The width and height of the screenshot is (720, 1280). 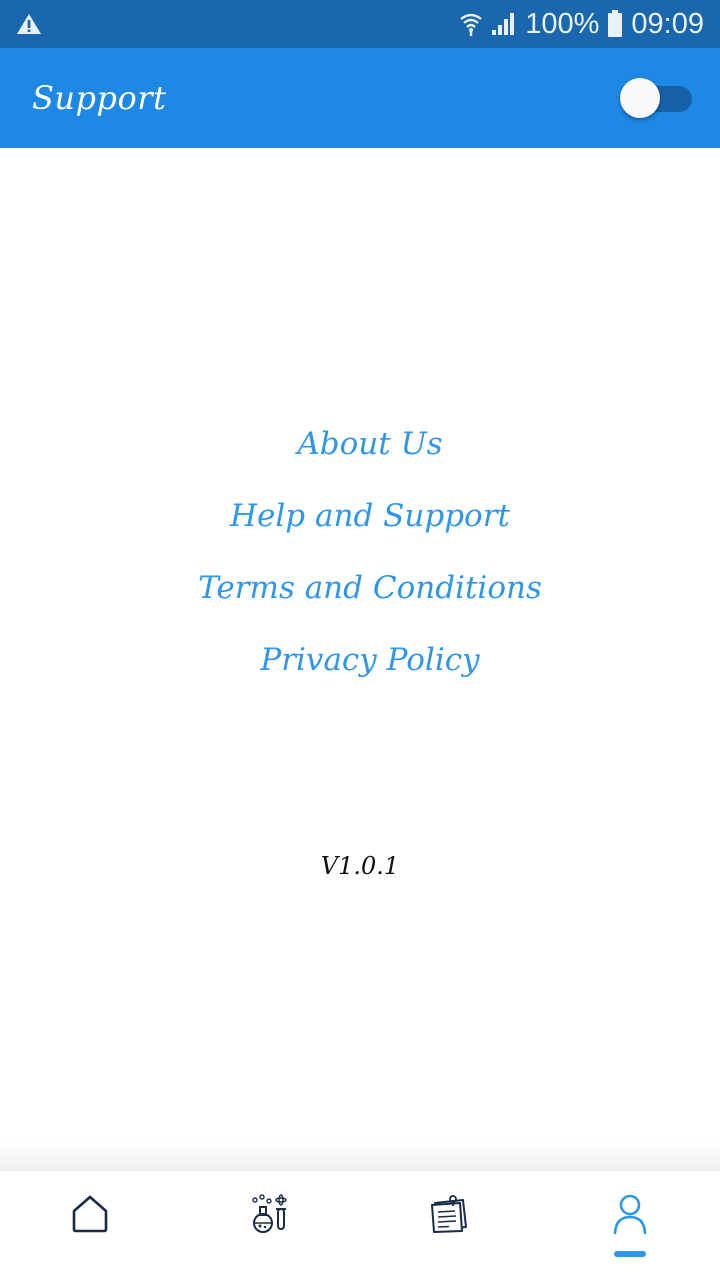 What do you see at coordinates (667, 23) in the screenshot?
I see `clock: 09:09` at bounding box center [667, 23].